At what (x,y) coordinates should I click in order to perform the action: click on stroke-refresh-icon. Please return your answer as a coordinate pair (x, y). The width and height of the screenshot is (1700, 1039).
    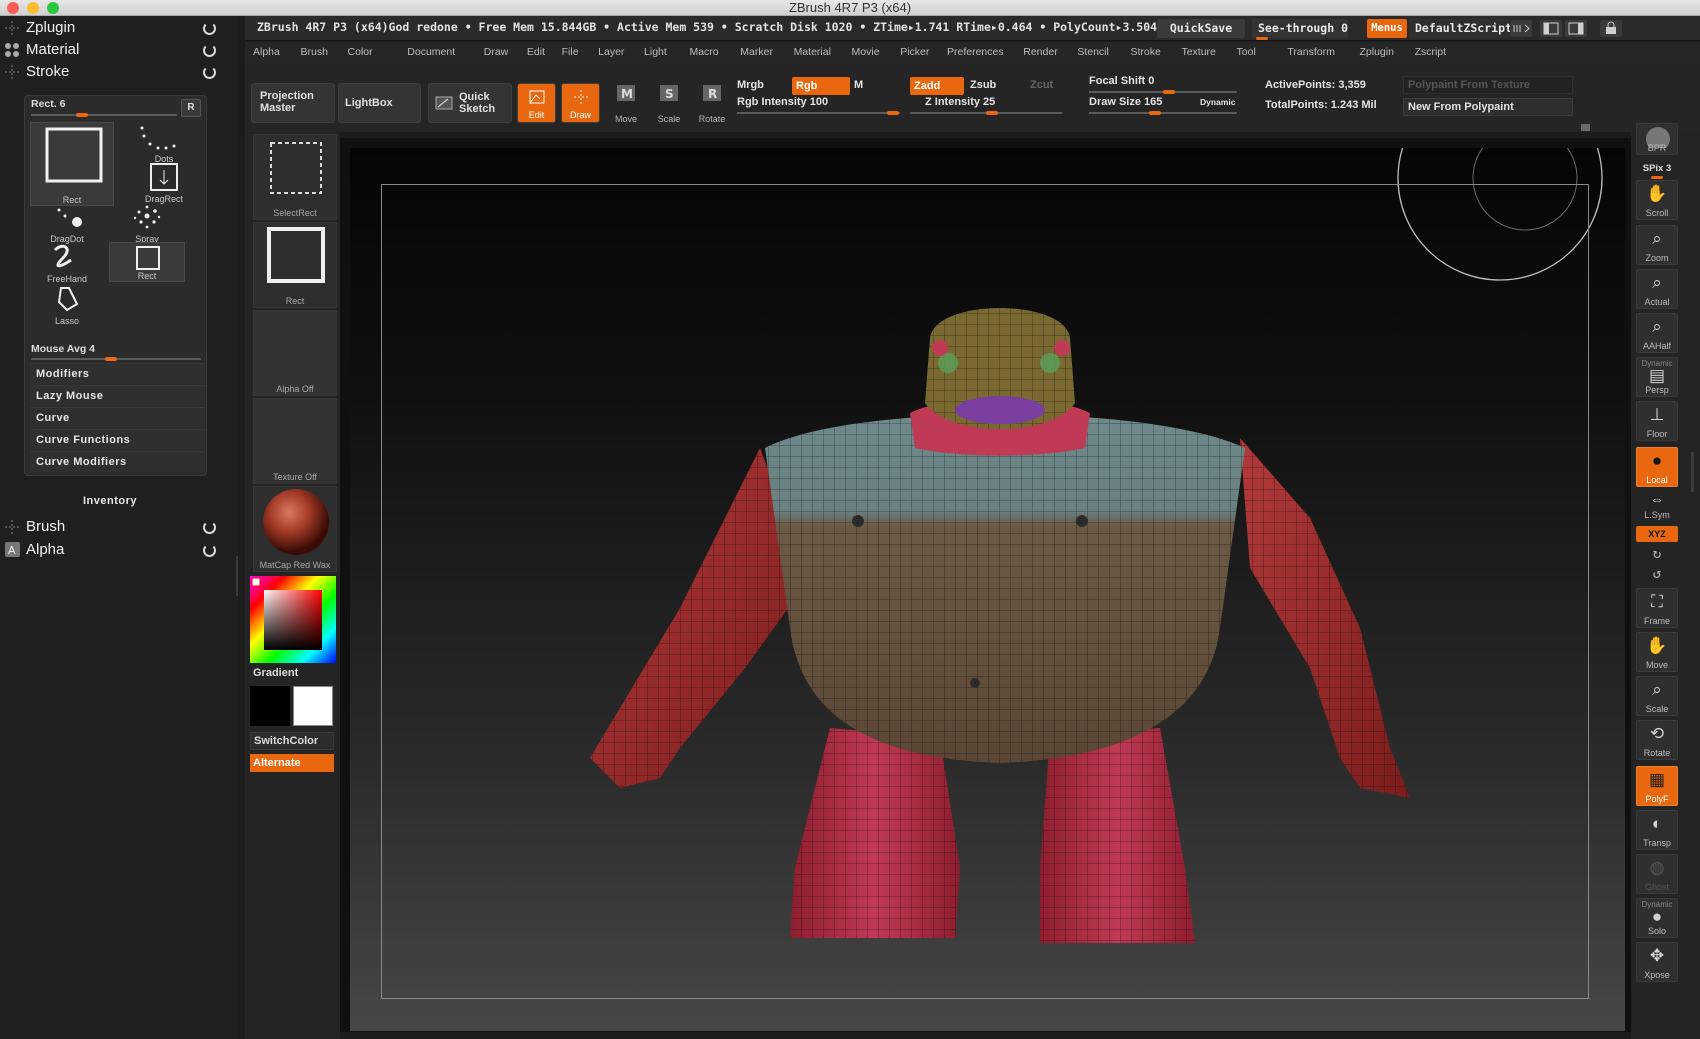
    Looking at the image, I should click on (209, 72).